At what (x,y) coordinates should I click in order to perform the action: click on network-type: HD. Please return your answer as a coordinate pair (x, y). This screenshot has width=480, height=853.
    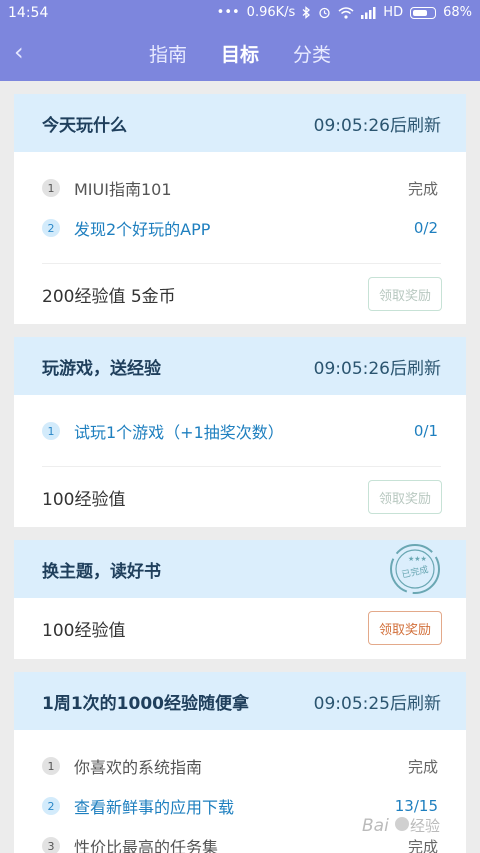
    Looking at the image, I should click on (393, 12).